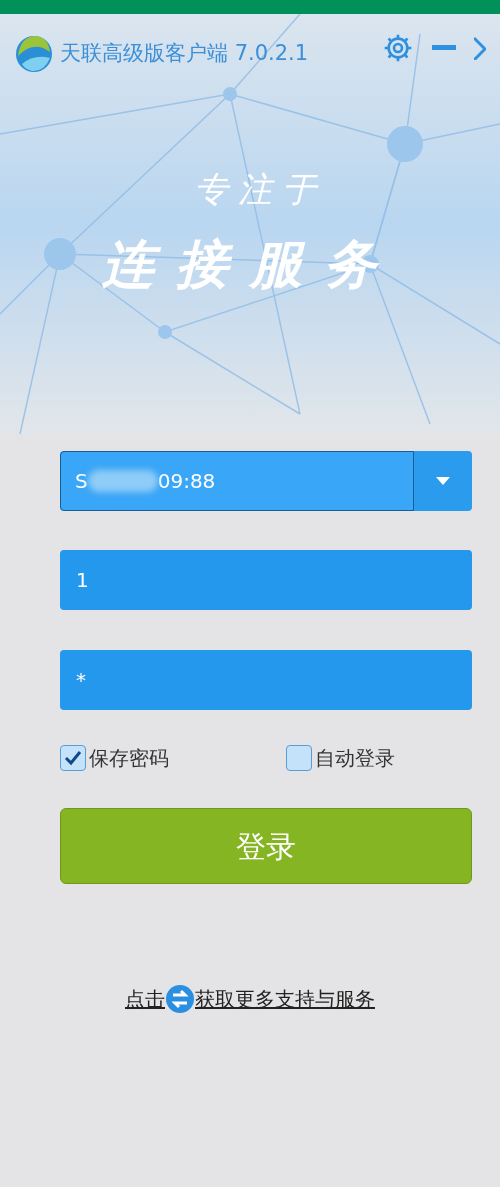 The width and height of the screenshot is (500, 1187). What do you see at coordinates (180, 999) in the screenshot?
I see `sync-logo-icon` at bounding box center [180, 999].